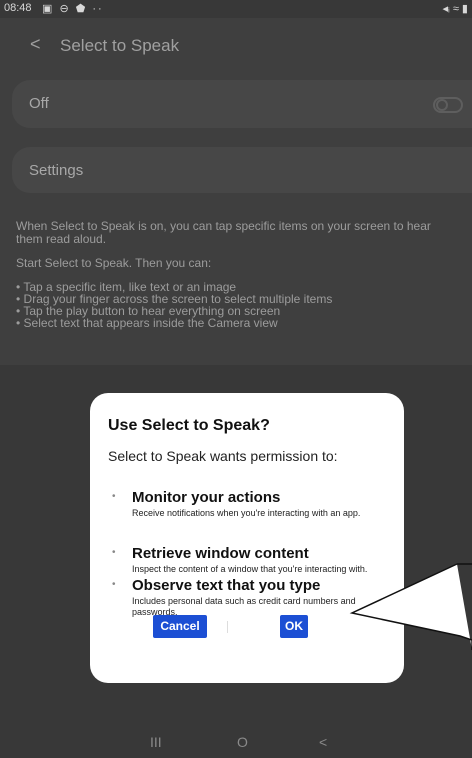 The height and width of the screenshot is (758, 472). What do you see at coordinates (294, 626) in the screenshot?
I see `ok-button: OK` at bounding box center [294, 626].